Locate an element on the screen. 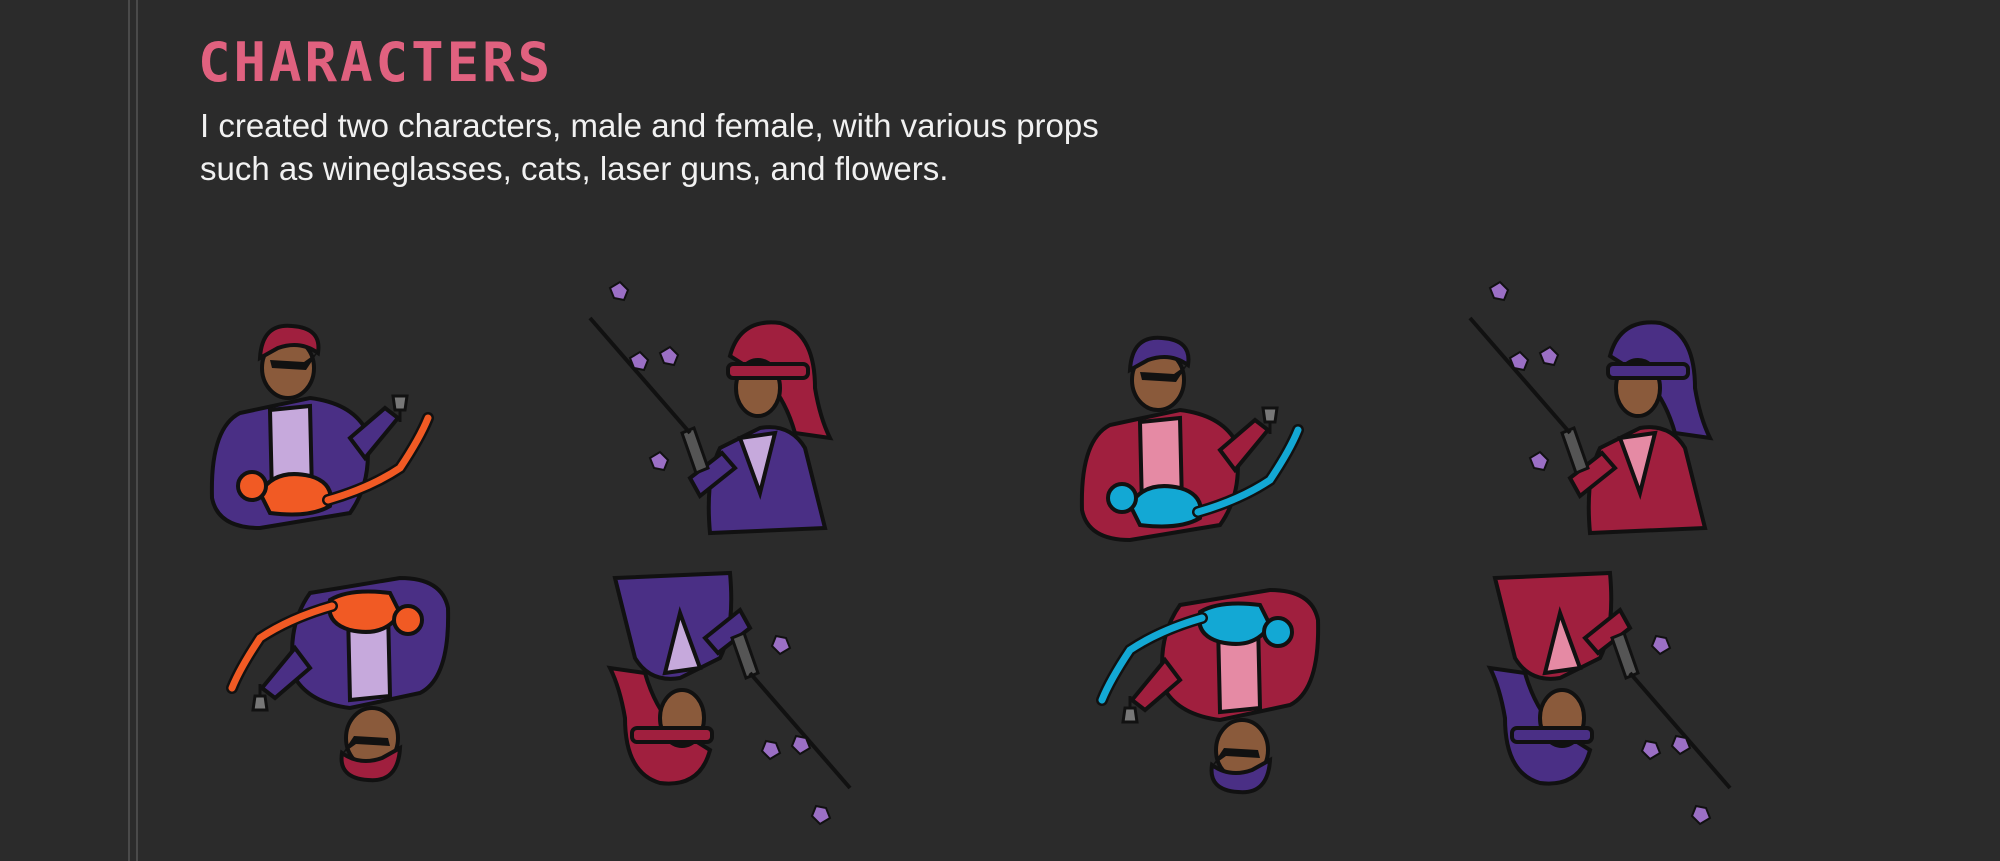 This screenshot has height=861, width=2000. guide-line-right is located at coordinates (137, 430).